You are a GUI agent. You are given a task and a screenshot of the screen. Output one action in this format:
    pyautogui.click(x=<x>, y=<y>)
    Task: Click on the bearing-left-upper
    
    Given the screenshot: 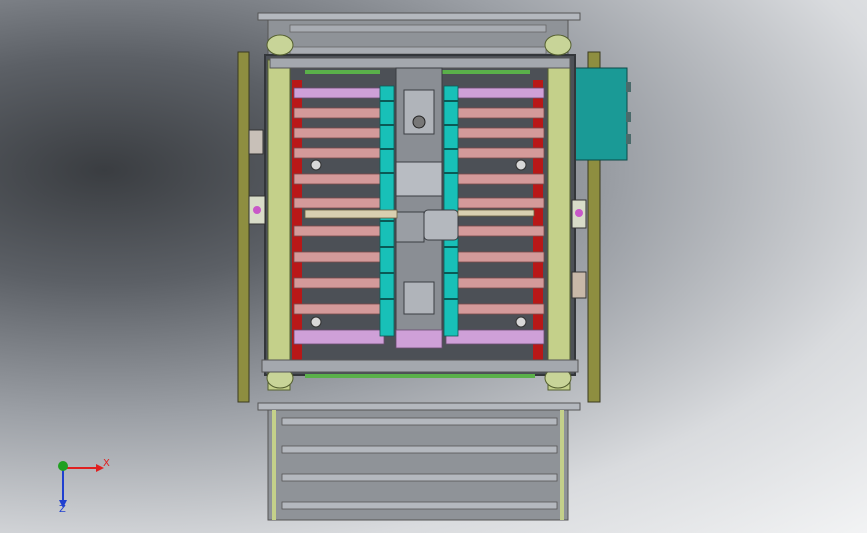 What is the action you would take?
    pyautogui.click(x=256, y=142)
    